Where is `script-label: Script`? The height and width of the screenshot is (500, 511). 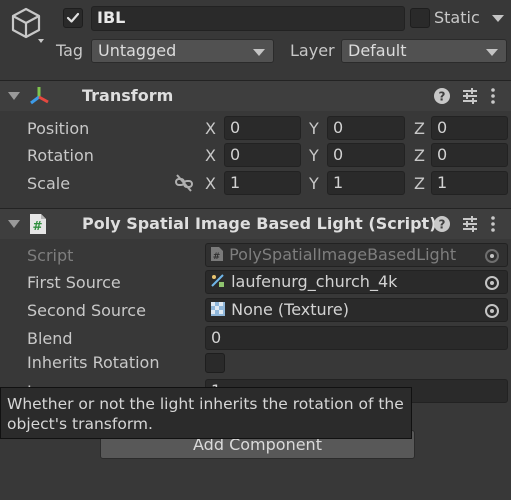
script-label: Script is located at coordinates (50, 255).